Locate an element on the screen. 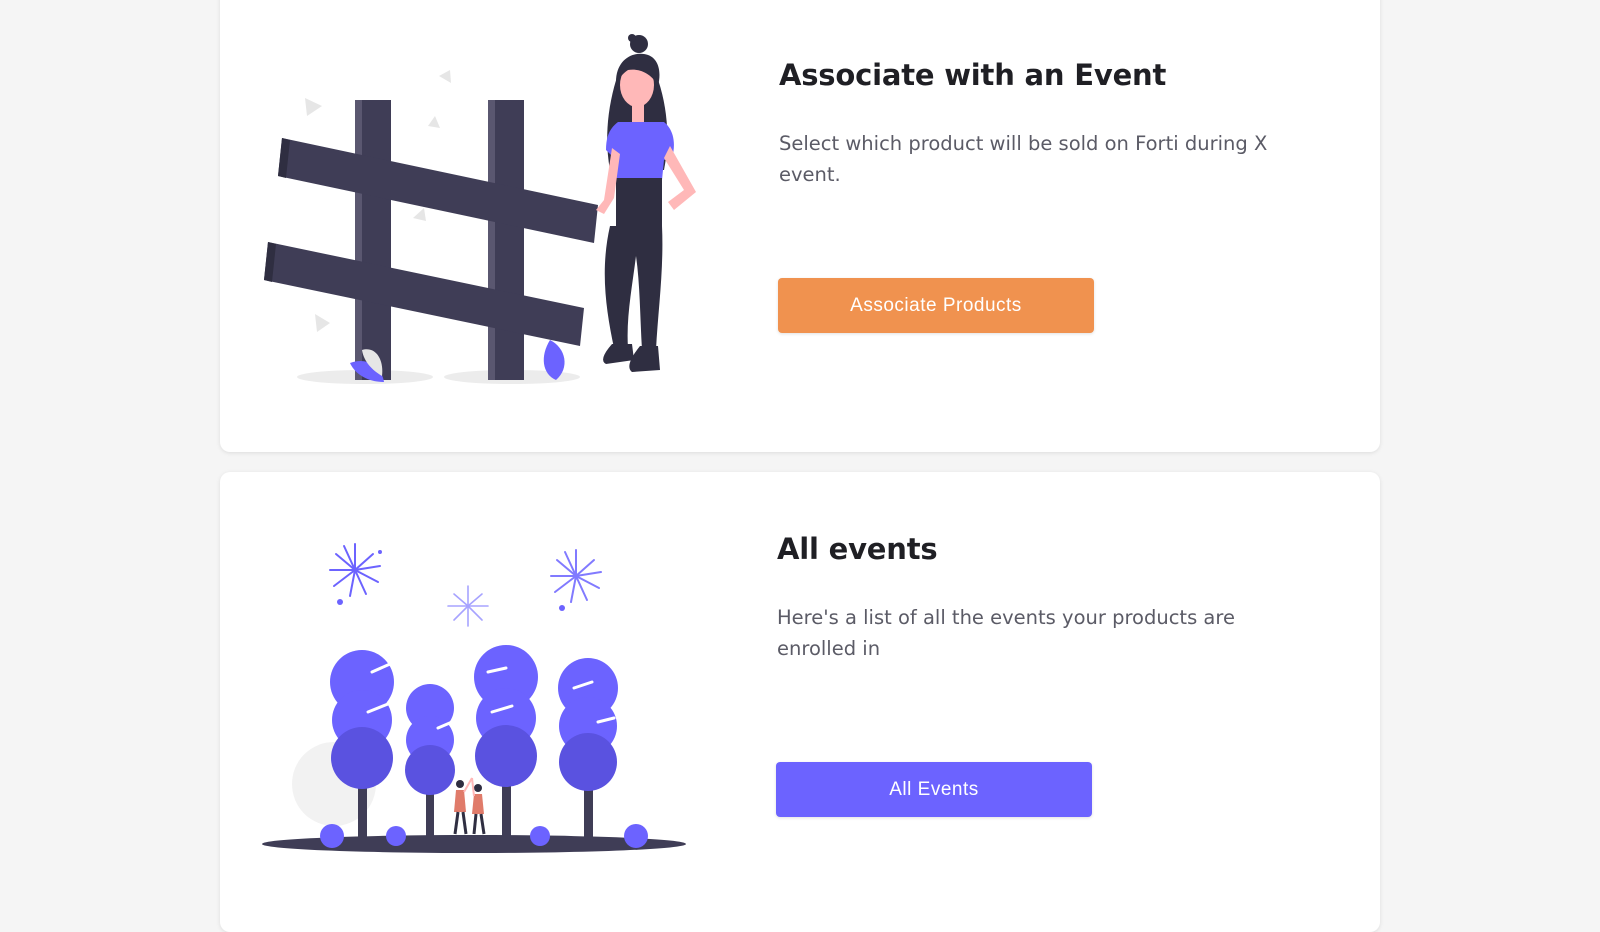 The height and width of the screenshot is (932, 1600). associate-event-title: Associate with an Event is located at coordinates (973, 75).